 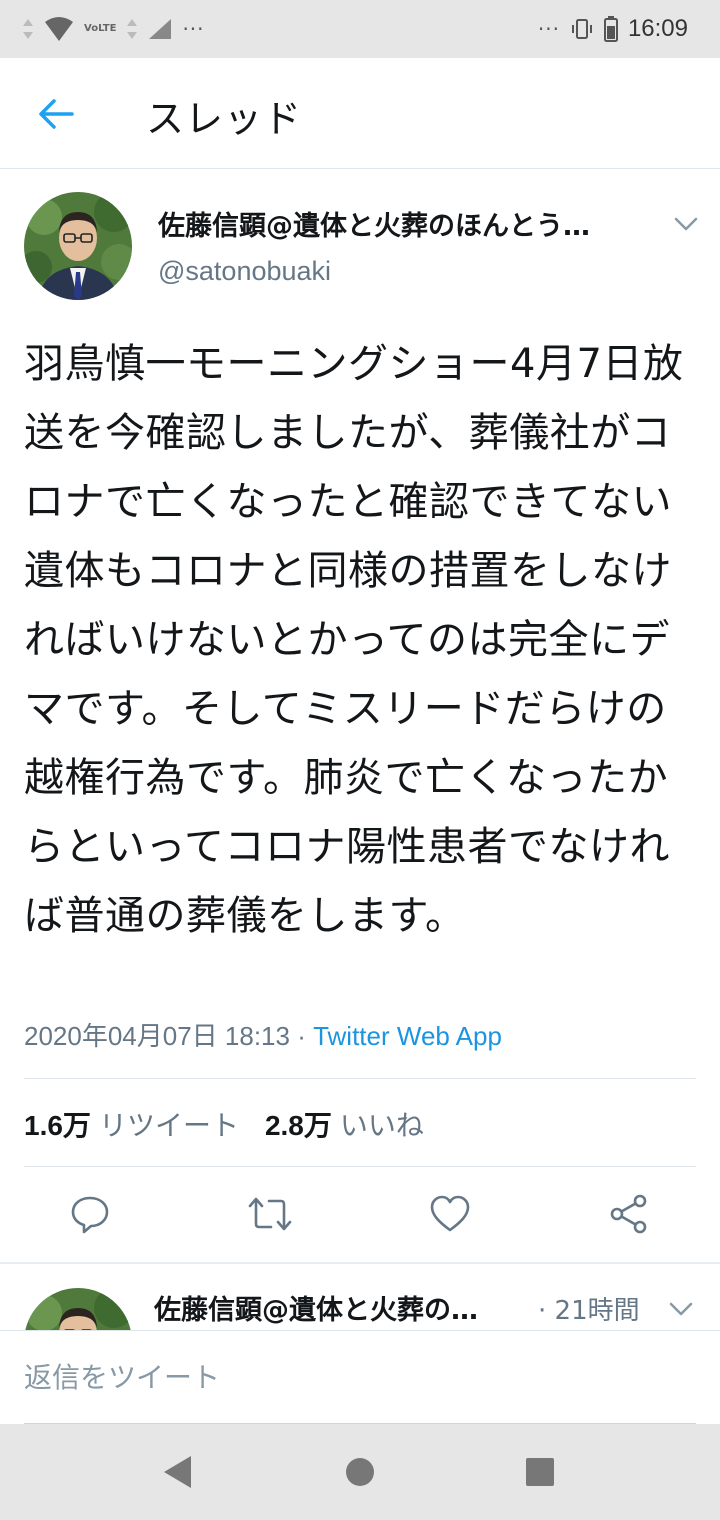 I want to click on share-button, so click(x=629, y=1214).